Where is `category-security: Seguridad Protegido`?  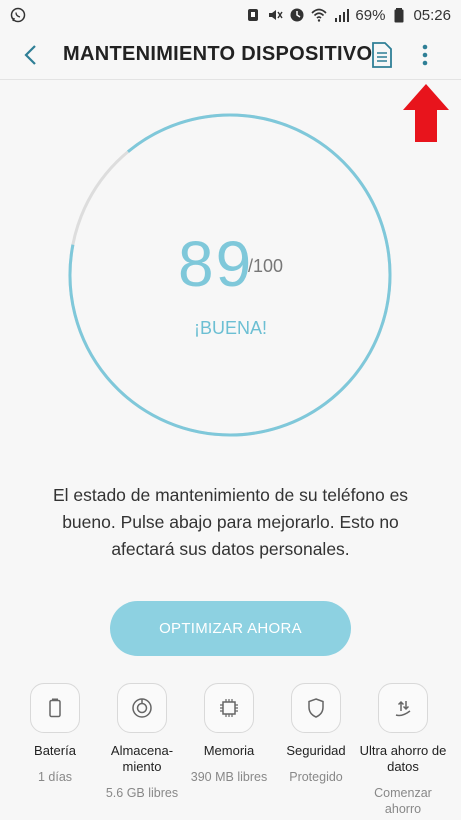 category-security: Seguridad Protegido is located at coordinates (316, 734).